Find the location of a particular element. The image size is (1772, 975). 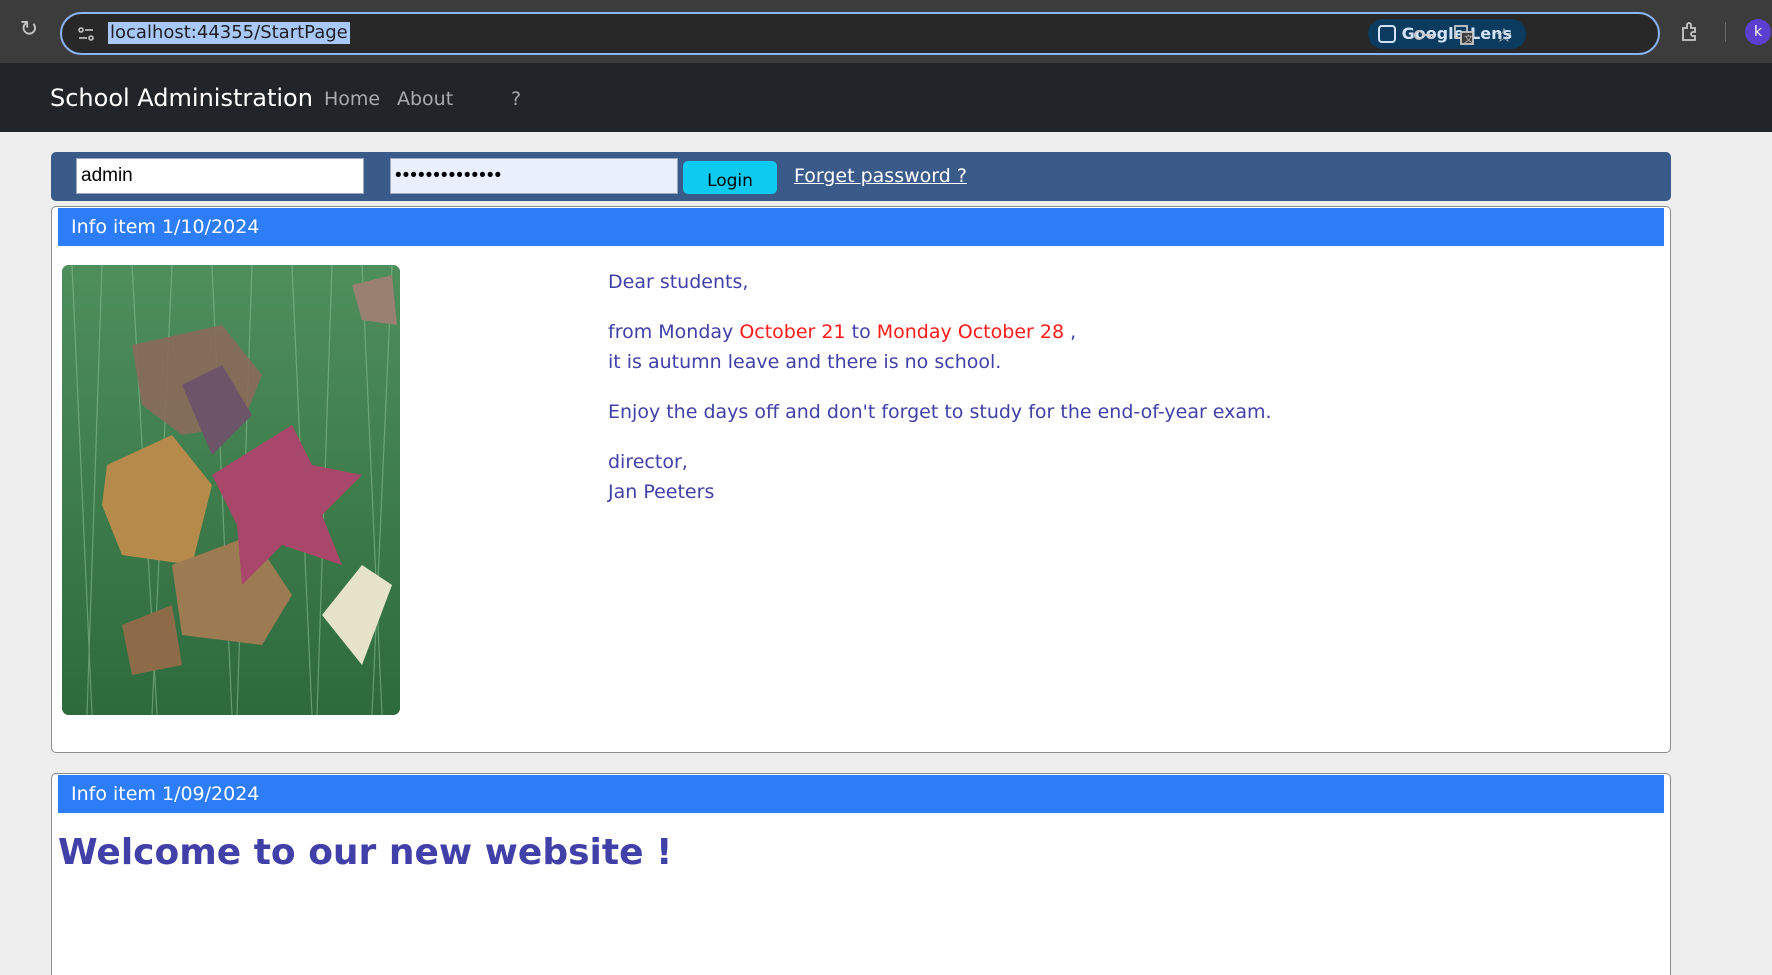

info-card-header: Info item 1/10/2024 is located at coordinates (861, 227).